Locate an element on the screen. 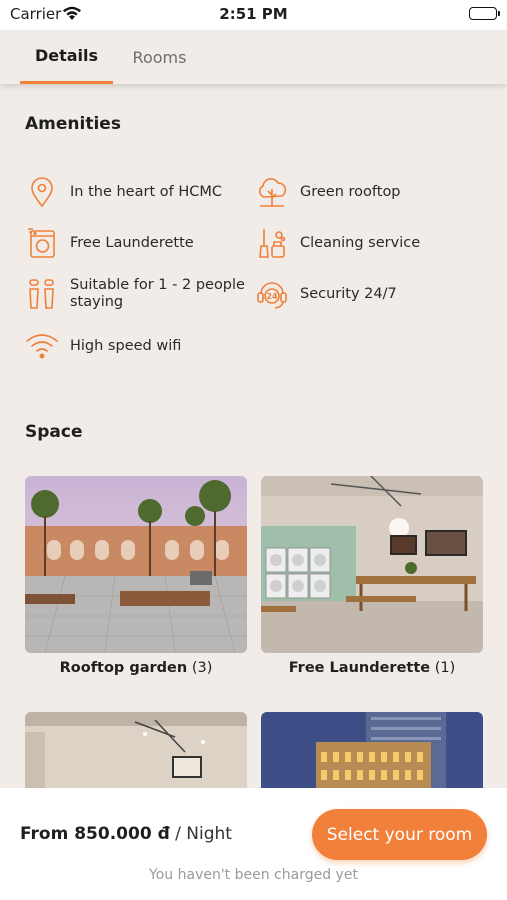  amenity-cleaning: Cleaning service is located at coordinates (337, 243).